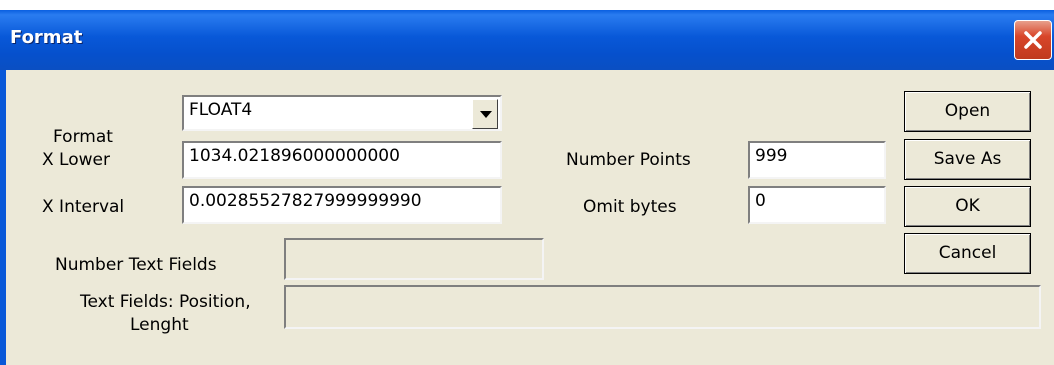 This screenshot has height=365, width=1054. Describe the element at coordinates (76, 160) in the screenshot. I see `x-lower-label: X Lower` at that location.